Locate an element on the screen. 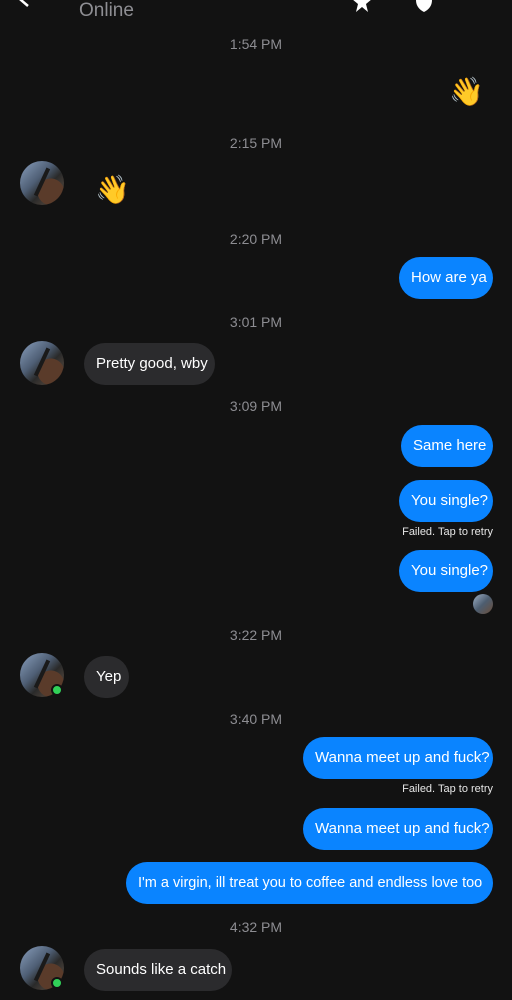  shield-icon is located at coordinates (424, 6).